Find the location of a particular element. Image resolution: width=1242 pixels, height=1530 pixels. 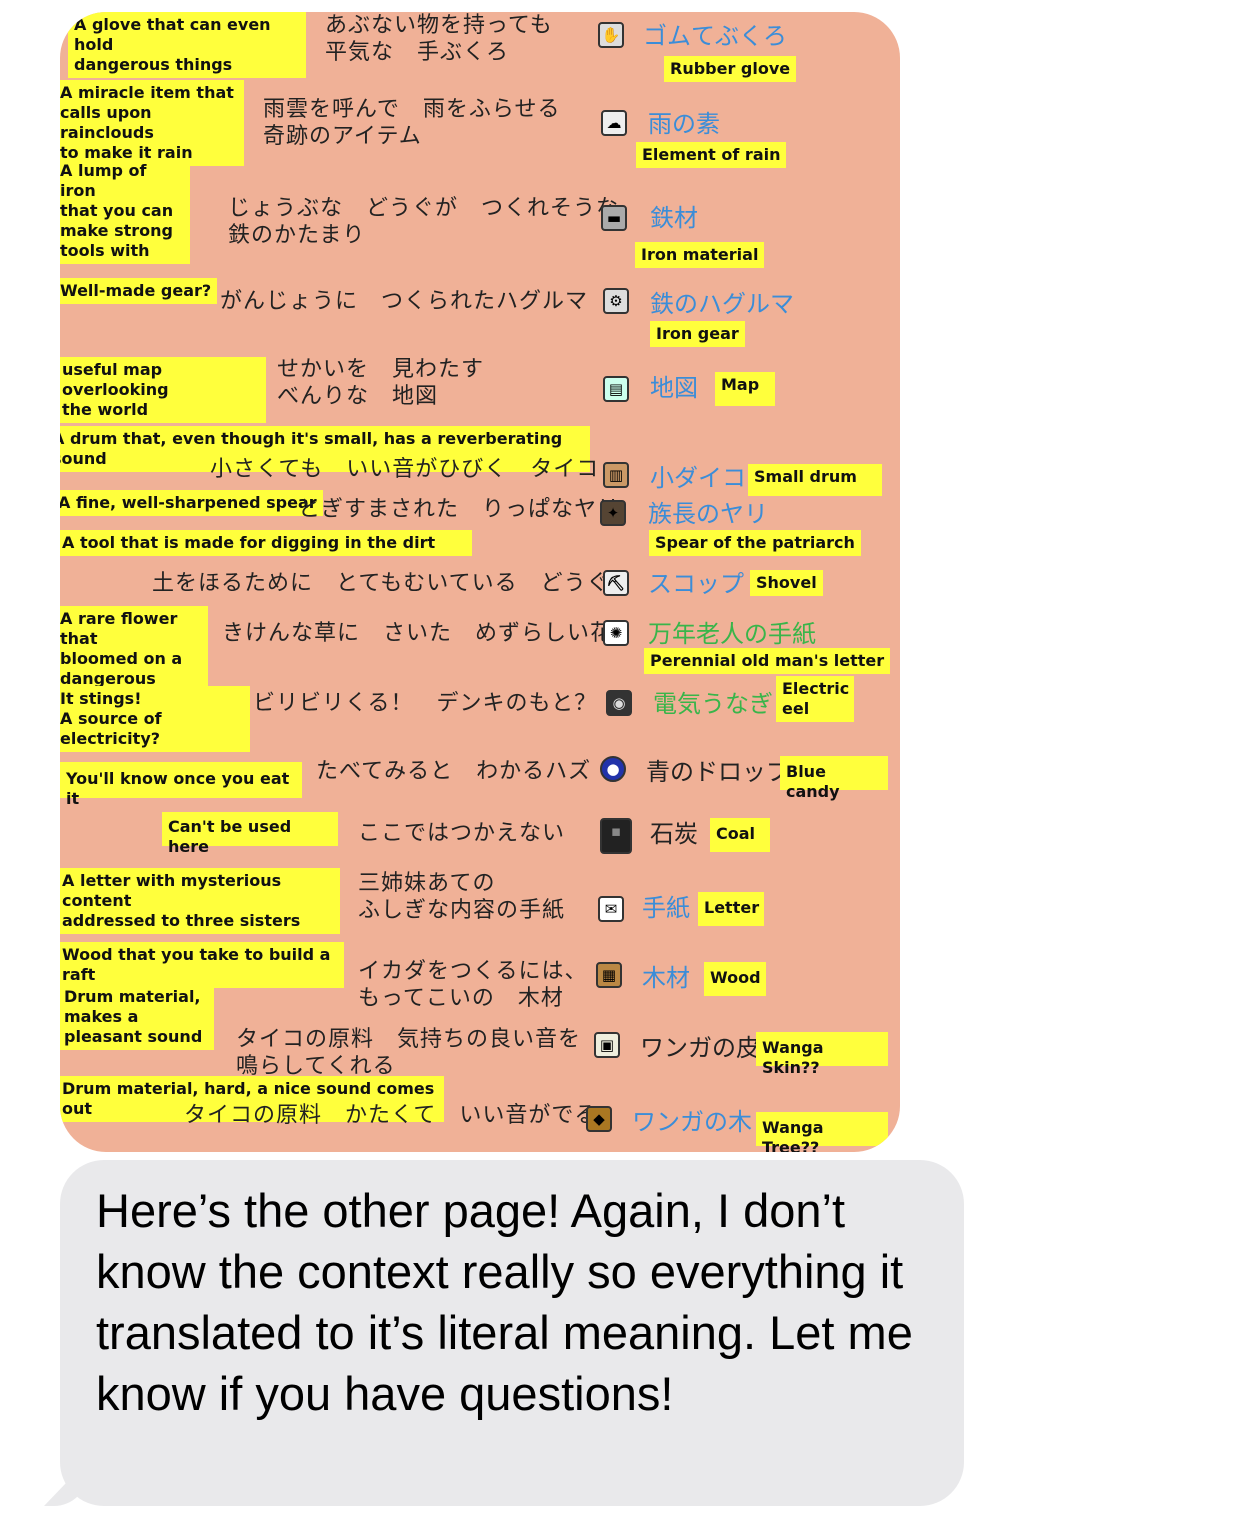

item-name-jp: 雨の素 is located at coordinates (684, 124).